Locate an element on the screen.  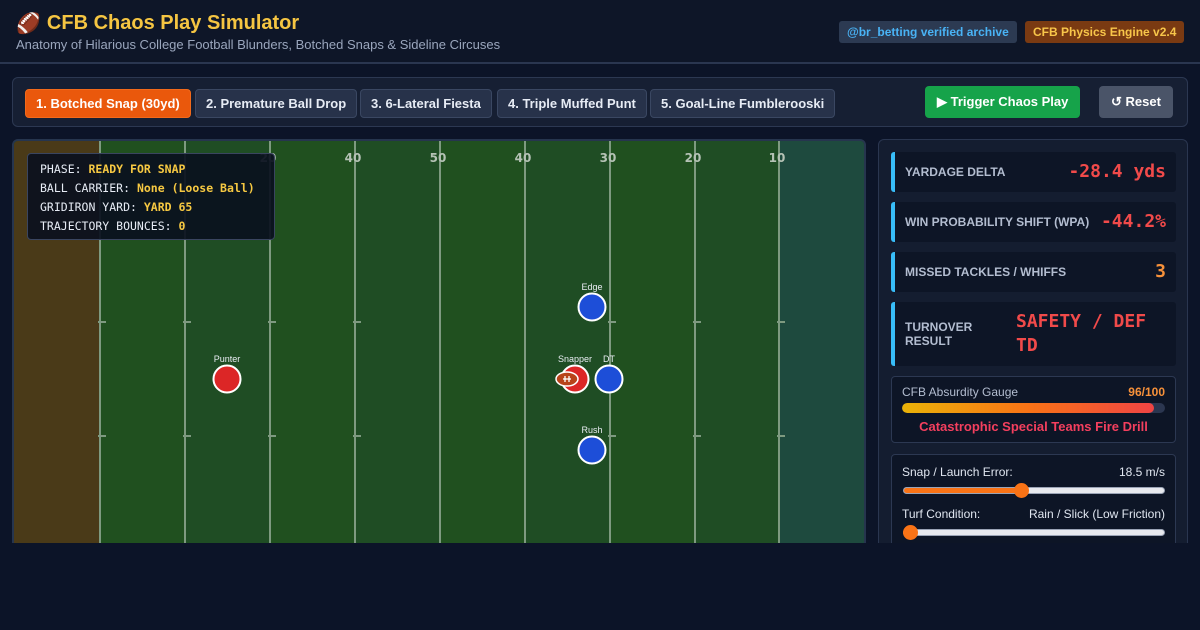
page-footer-area is located at coordinates (600, 586).